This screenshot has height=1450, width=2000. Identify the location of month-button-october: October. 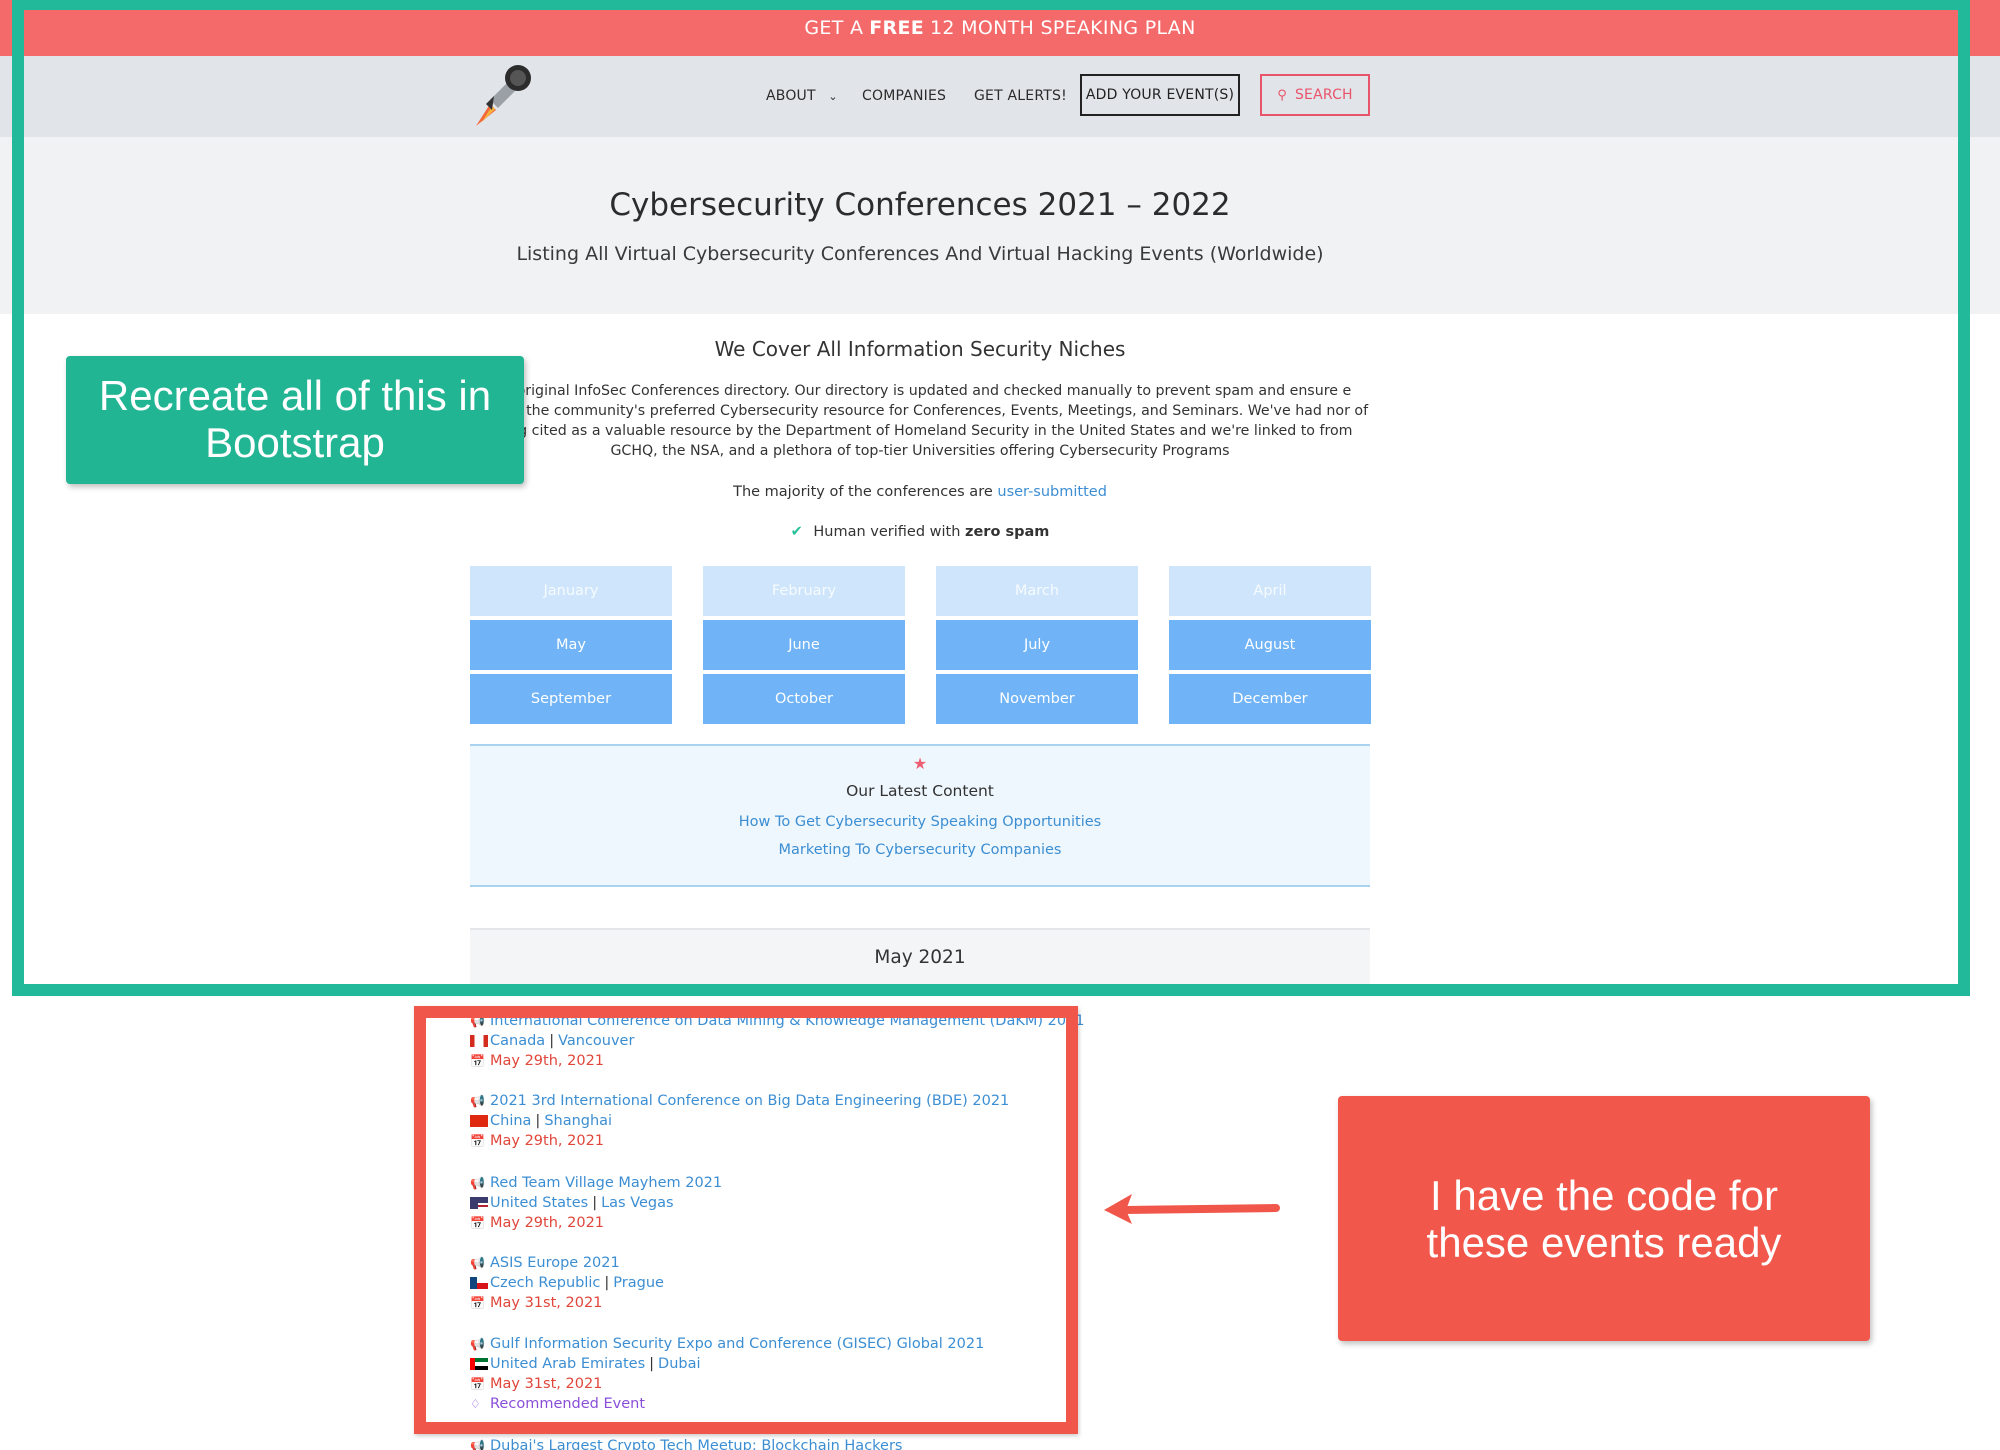
(804, 699).